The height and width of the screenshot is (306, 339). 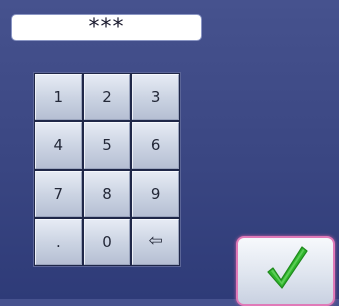 I want to click on key-7: 7, so click(x=58, y=193).